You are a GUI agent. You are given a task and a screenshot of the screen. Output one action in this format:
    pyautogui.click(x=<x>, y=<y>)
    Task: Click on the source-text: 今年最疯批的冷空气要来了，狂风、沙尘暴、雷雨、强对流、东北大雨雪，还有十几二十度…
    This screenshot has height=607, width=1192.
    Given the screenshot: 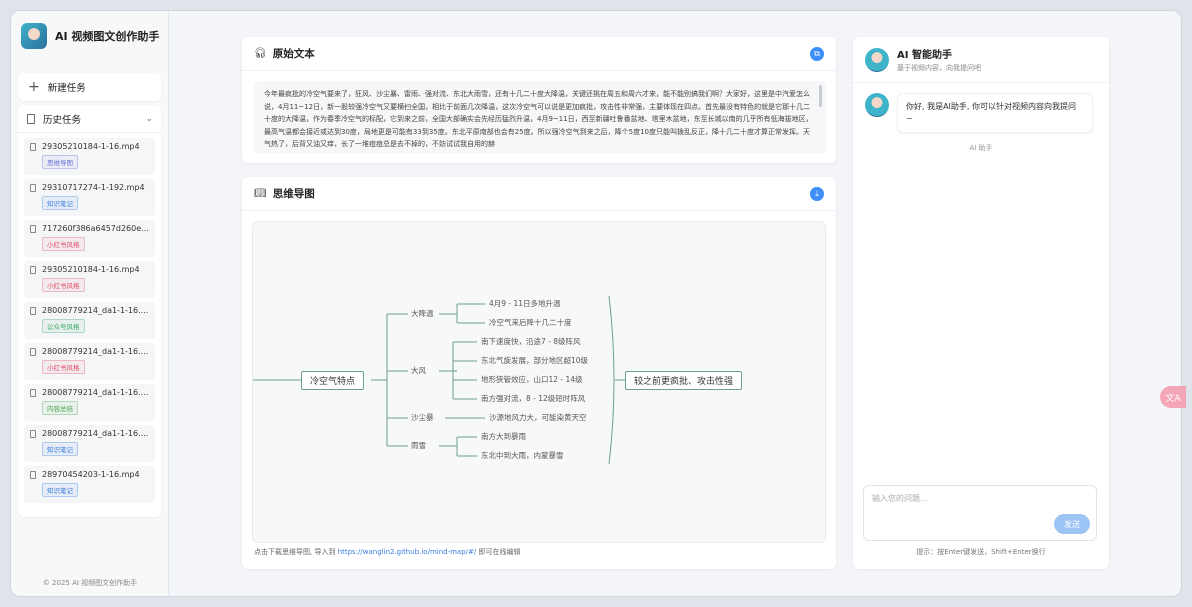 What is the action you would take?
    pyautogui.click(x=538, y=119)
    